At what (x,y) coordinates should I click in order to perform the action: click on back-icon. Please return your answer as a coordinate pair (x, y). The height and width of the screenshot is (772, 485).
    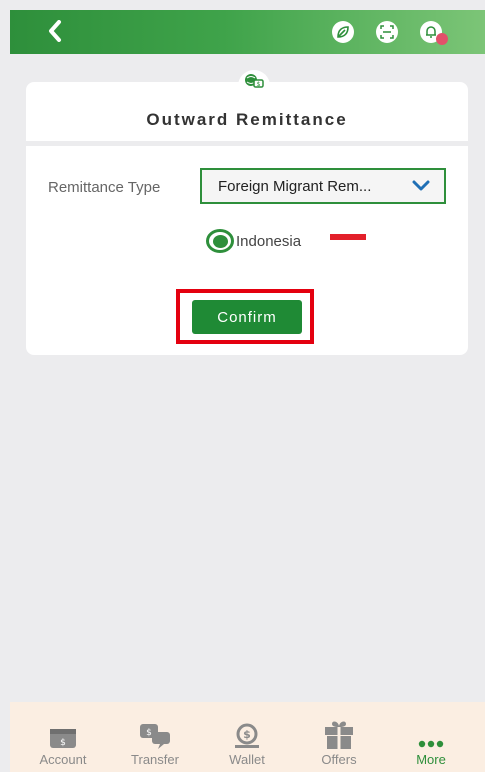
    Looking at the image, I should click on (55, 31).